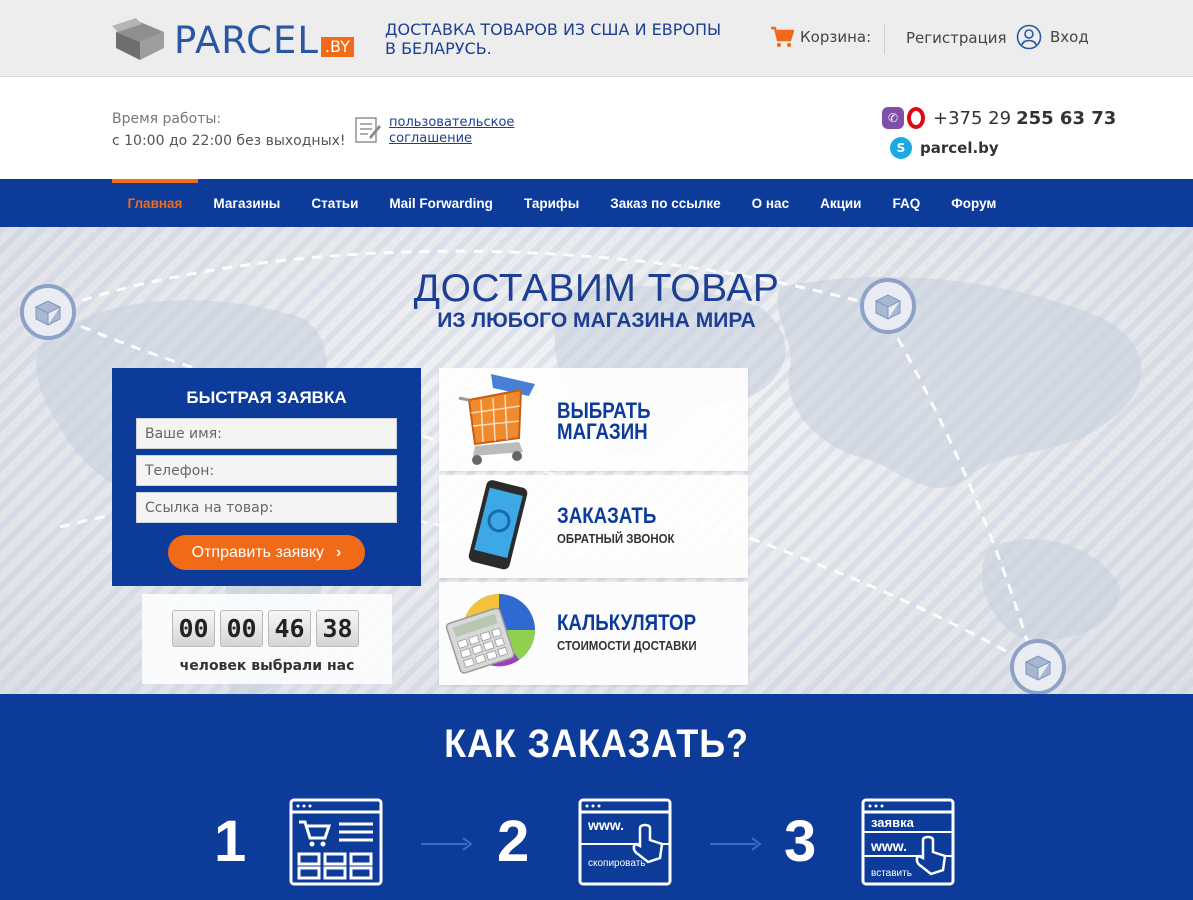 The image size is (1193, 900). What do you see at coordinates (602, 431) in the screenshot?
I see `card-title-line: МАГАЗИН` at bounding box center [602, 431].